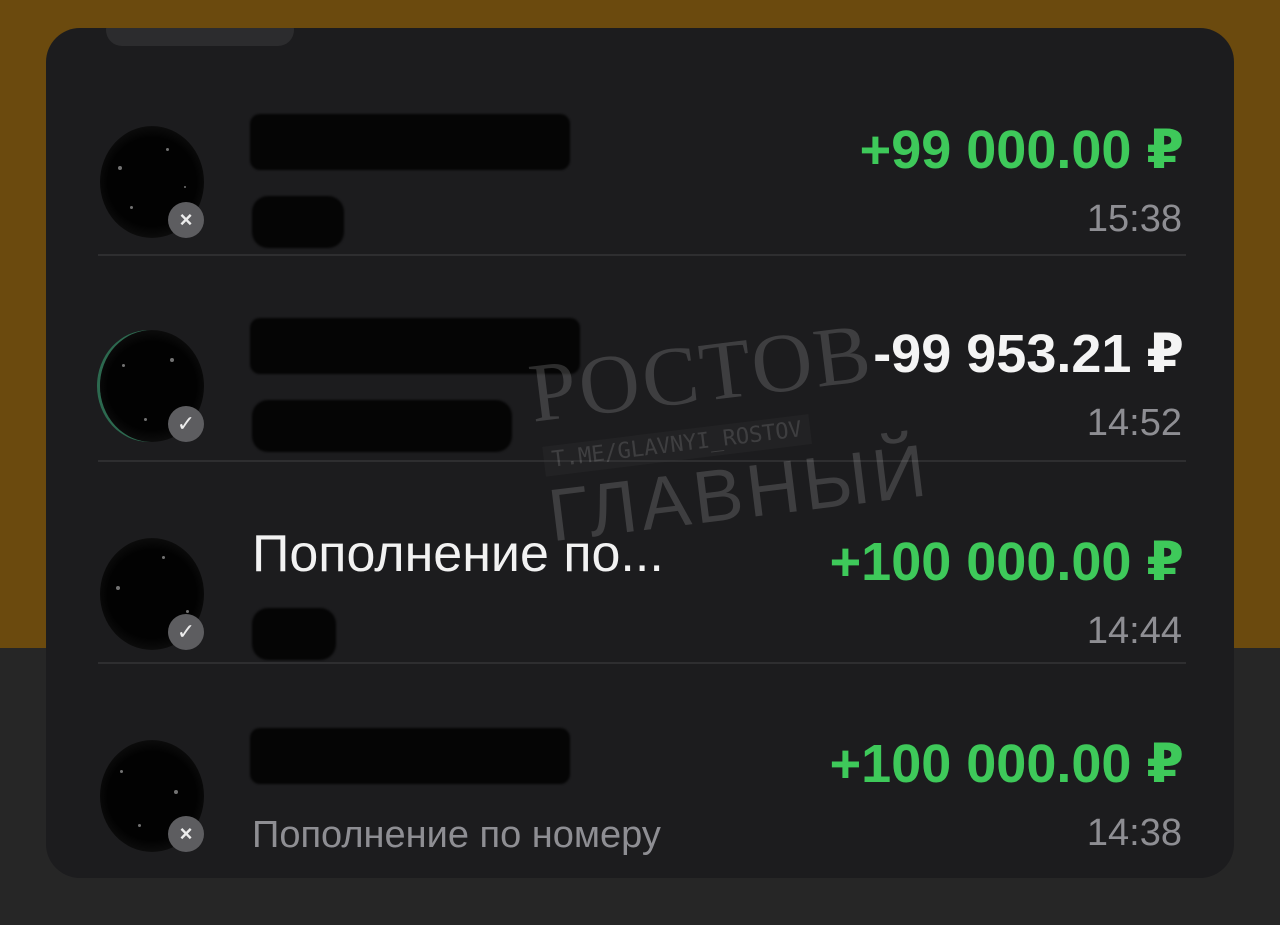  I want to click on transaction-time: 14:52, so click(1134, 423).